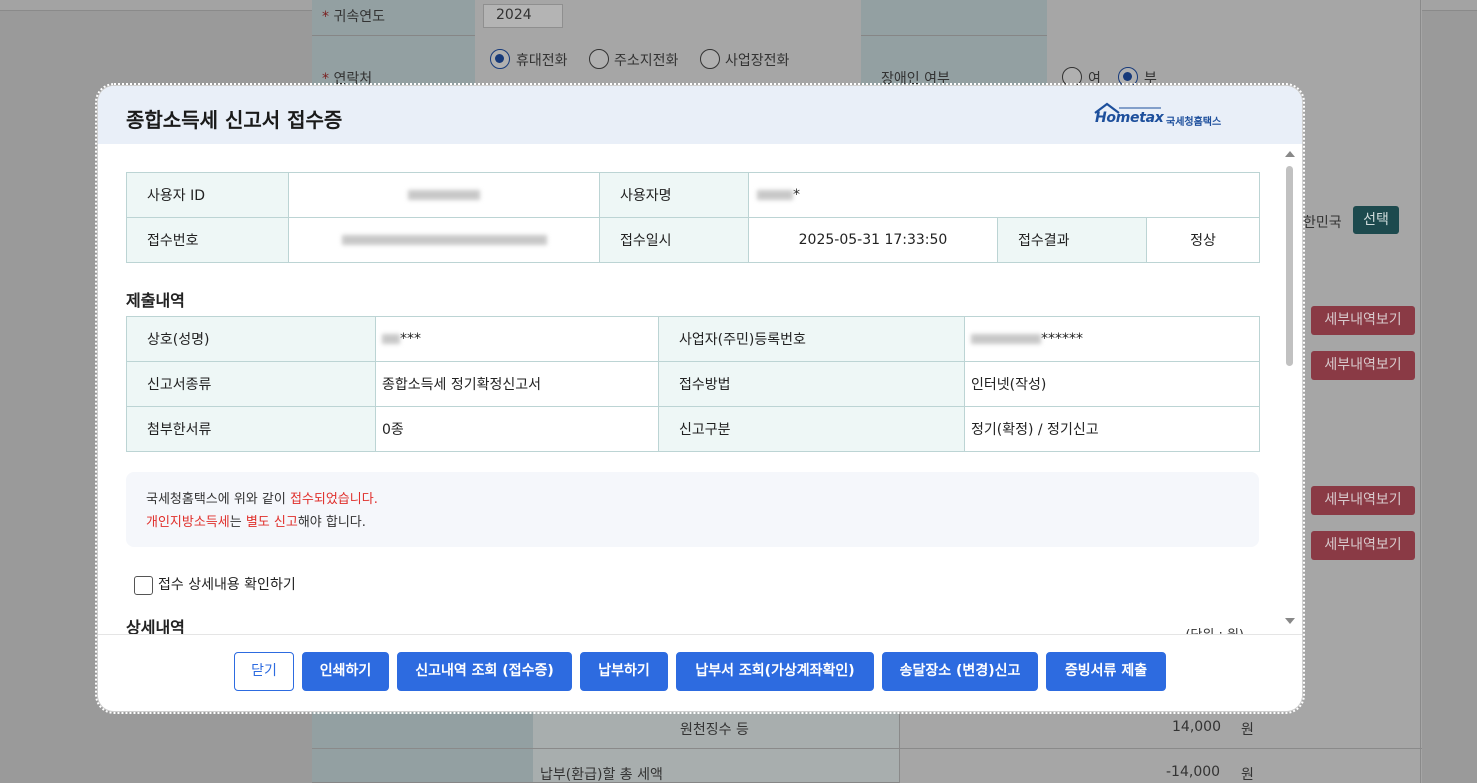  Describe the element at coordinates (1112, 384) in the screenshot. I see `method-value: 인터넷(작성)` at that location.